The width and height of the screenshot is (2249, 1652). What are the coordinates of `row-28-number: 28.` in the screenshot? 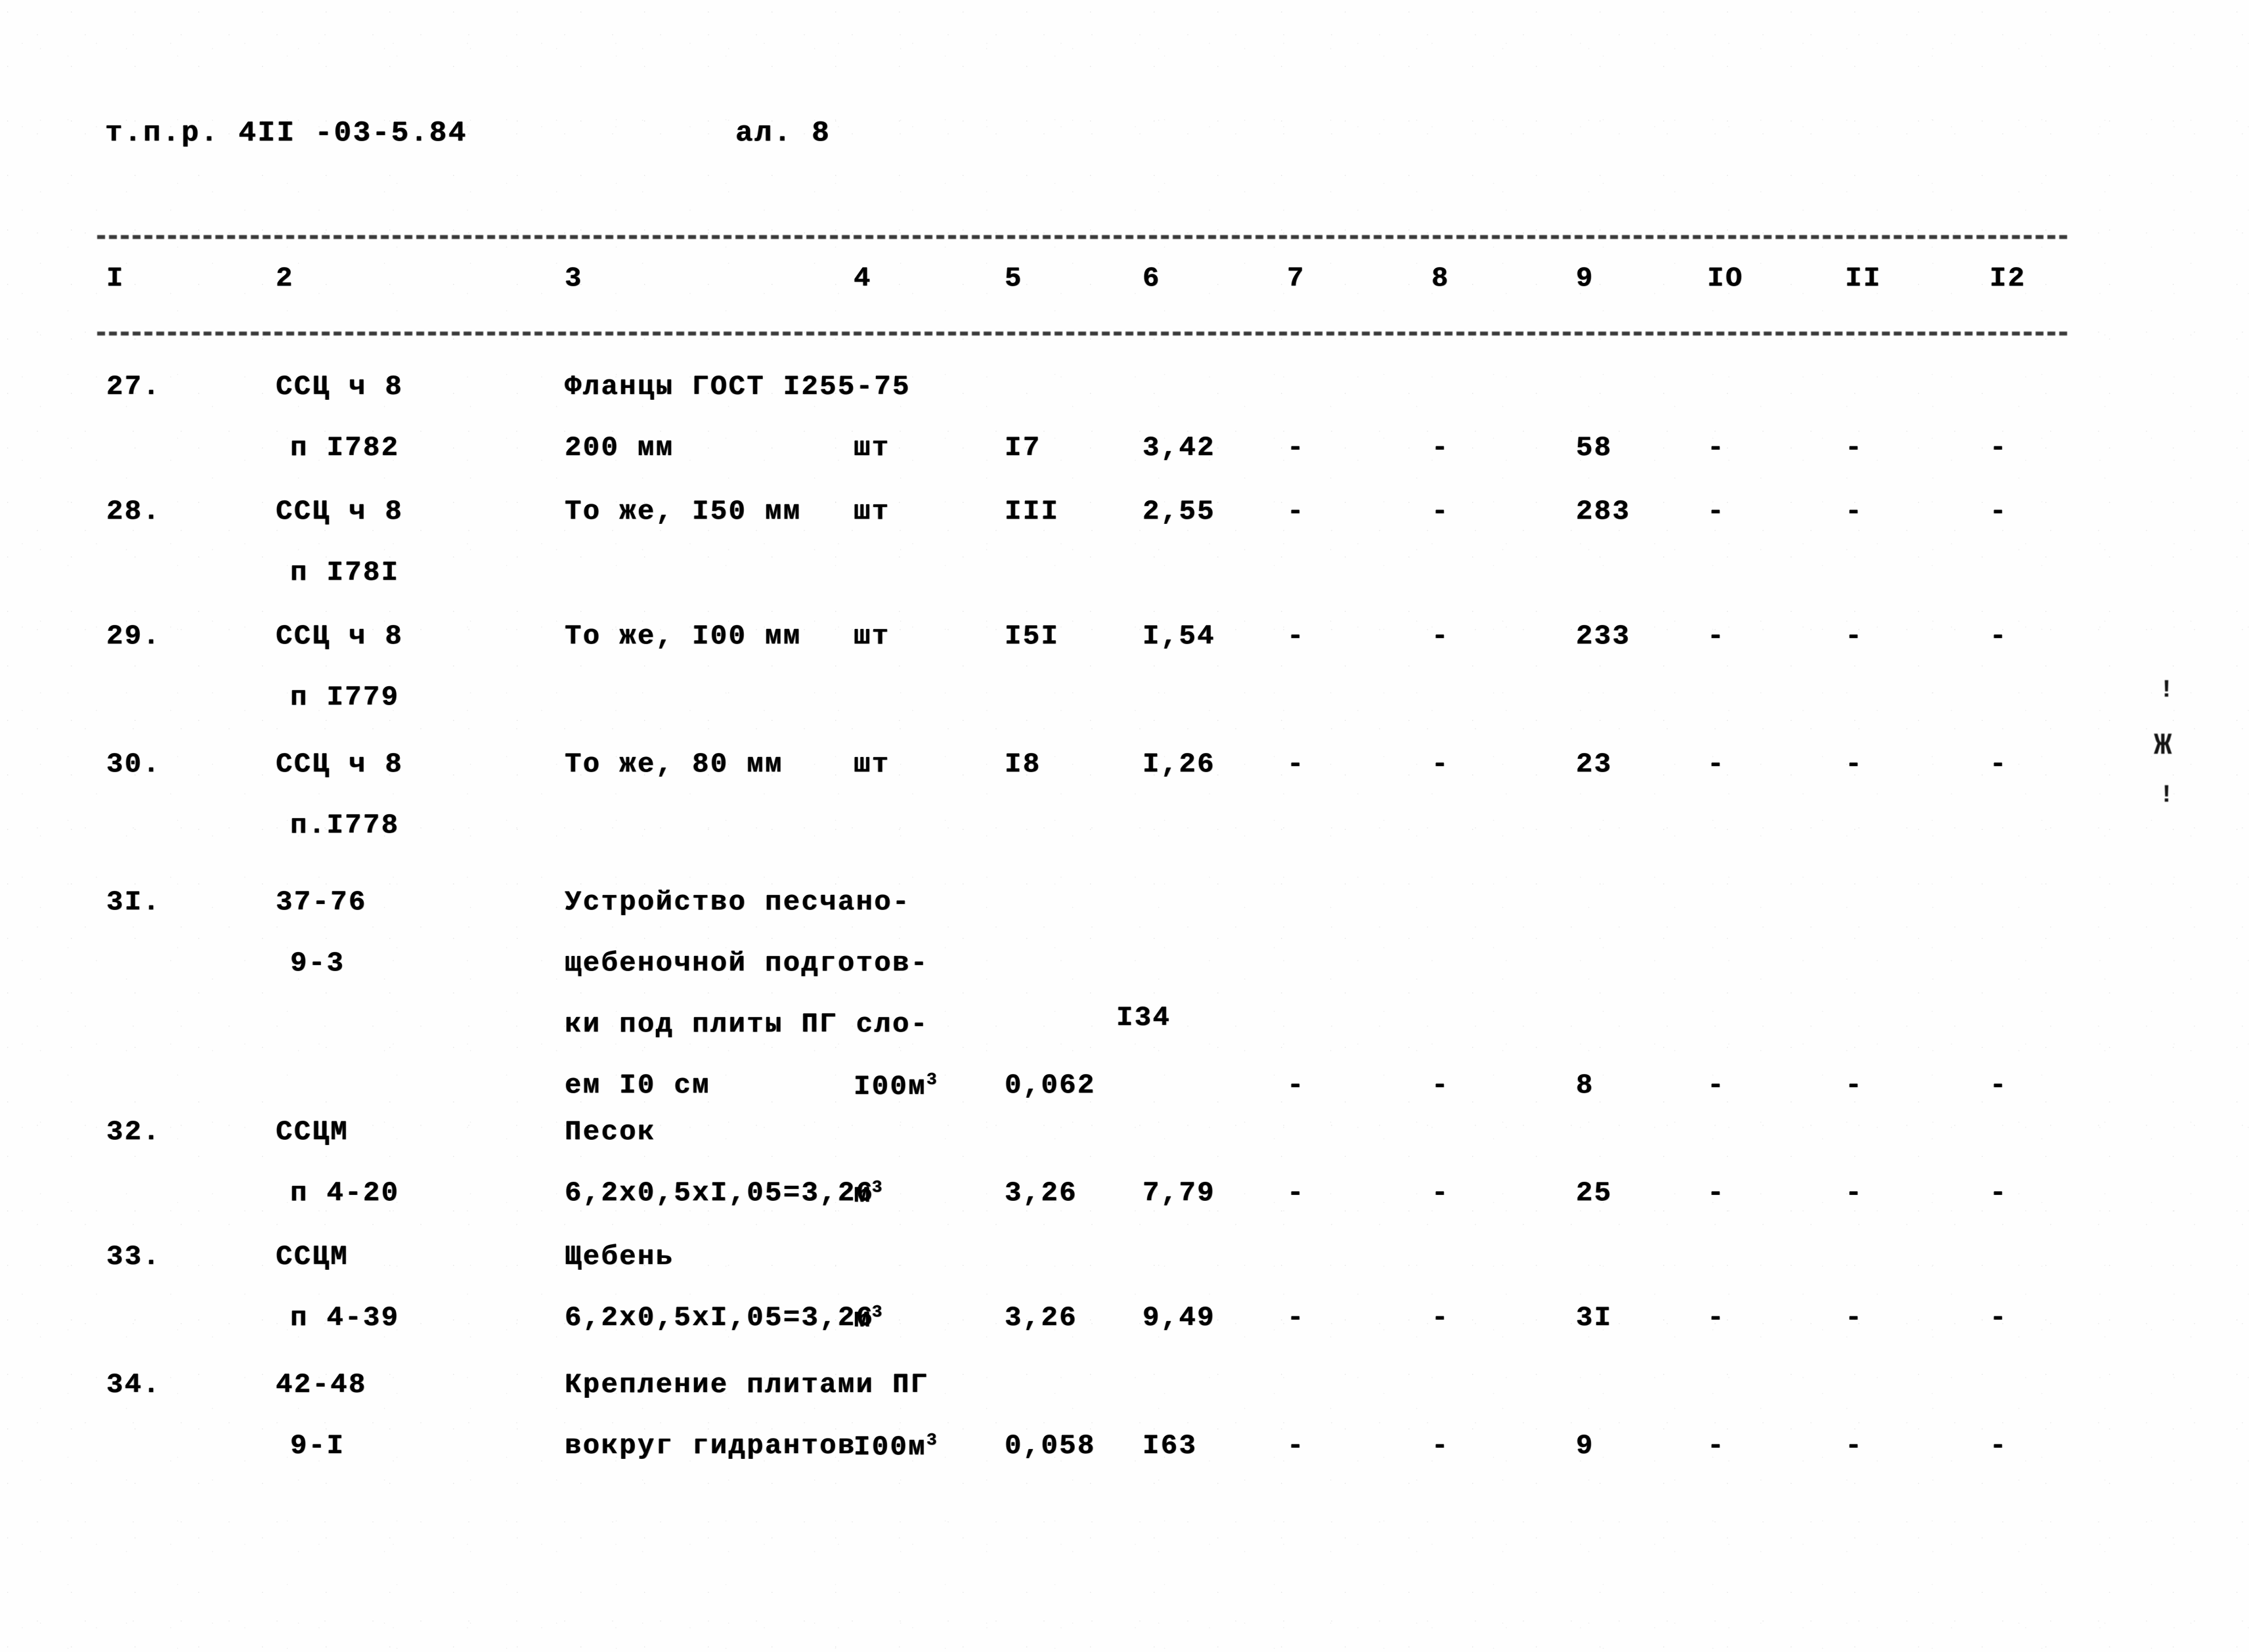 It's located at (134, 512).